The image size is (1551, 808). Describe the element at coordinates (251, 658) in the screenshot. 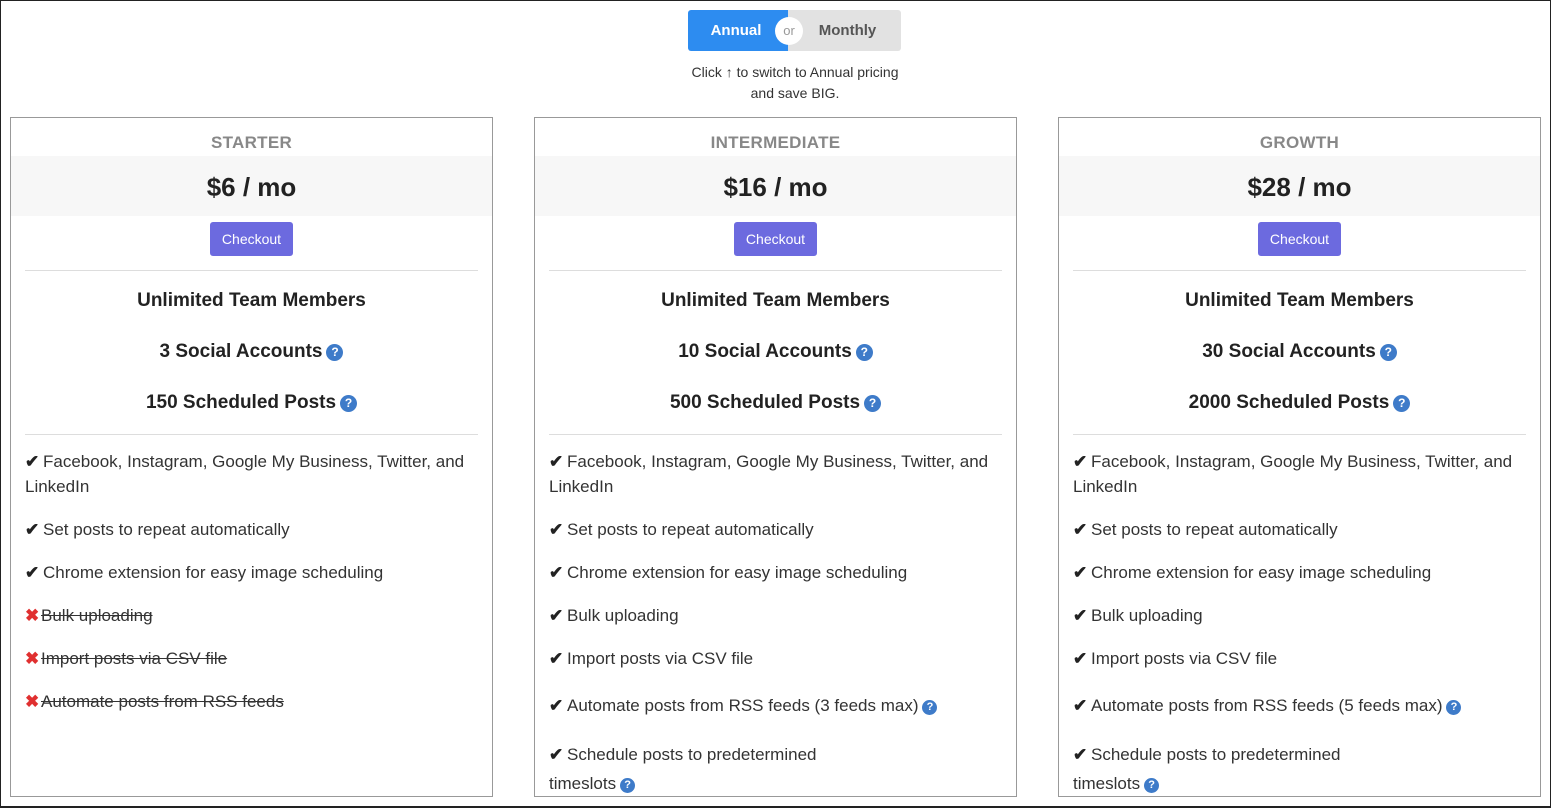

I see `feature-item-unavailable: ✖ Import posts via CSV file` at that location.